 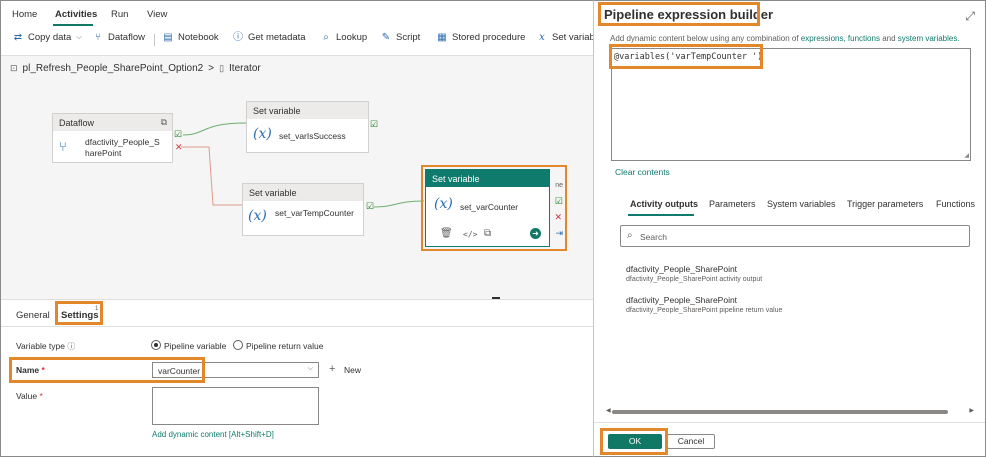 What do you see at coordinates (156, 345) in the screenshot?
I see `pipeline-variable-radio` at bounding box center [156, 345].